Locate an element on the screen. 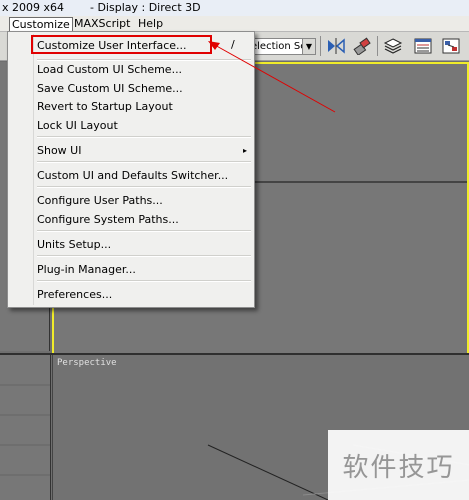 This screenshot has width=469, height=500. watermark: 软件技巧 is located at coordinates (398, 465).